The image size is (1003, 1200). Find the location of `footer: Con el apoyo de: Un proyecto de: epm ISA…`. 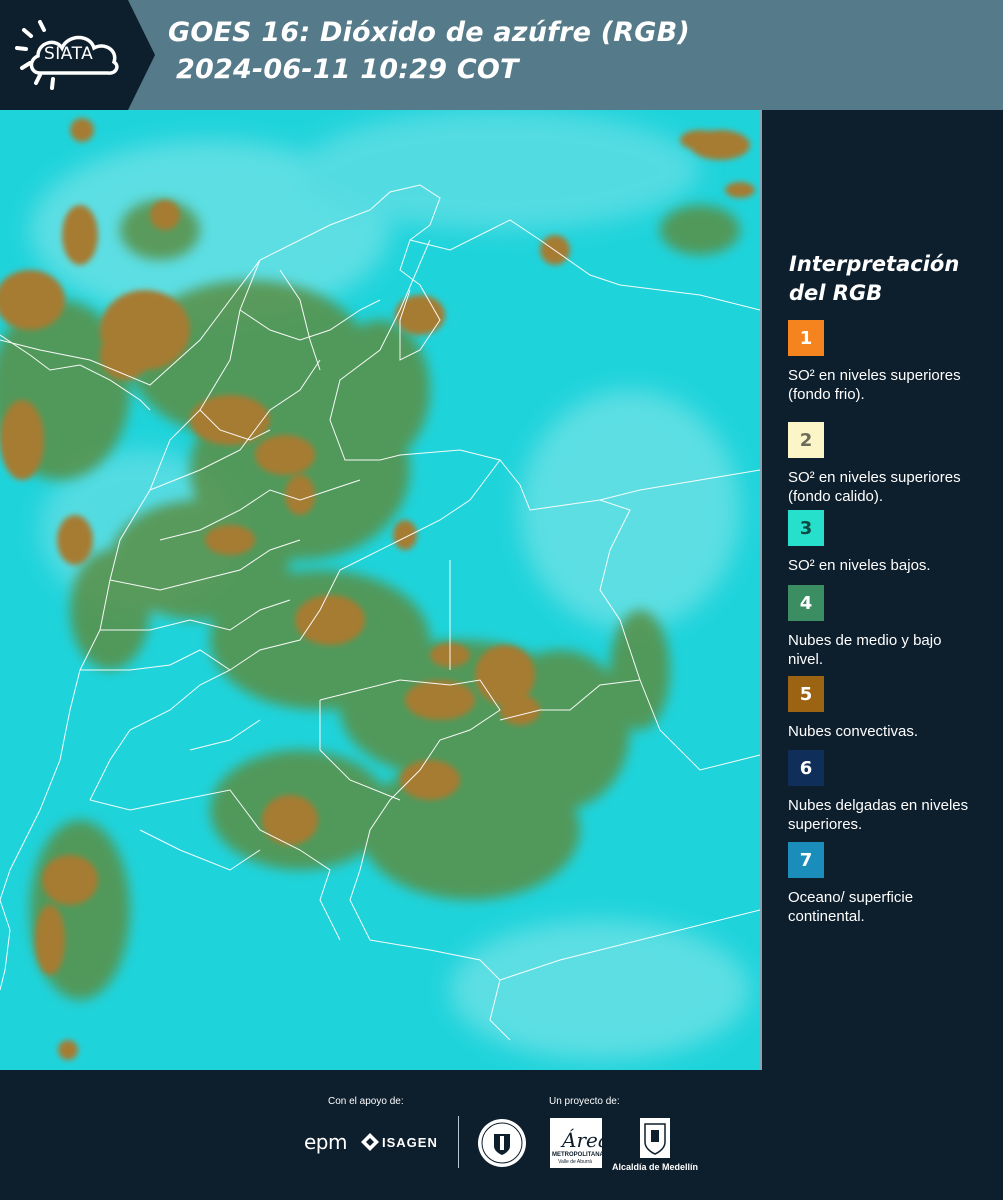

footer: Con el apoyo de: Un proyecto de: epm ISA… is located at coordinates (501, 1135).